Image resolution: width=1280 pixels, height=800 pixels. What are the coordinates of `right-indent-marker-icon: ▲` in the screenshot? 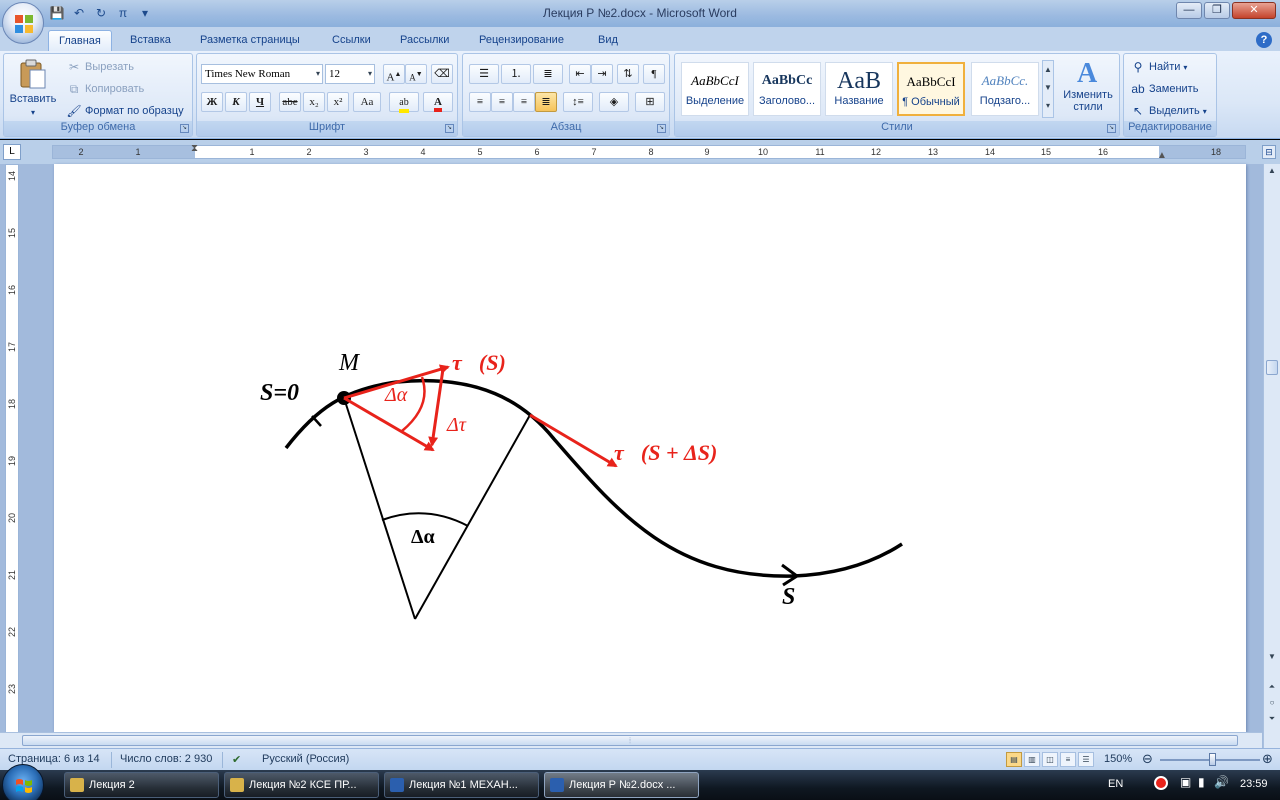 It's located at (1162, 155).